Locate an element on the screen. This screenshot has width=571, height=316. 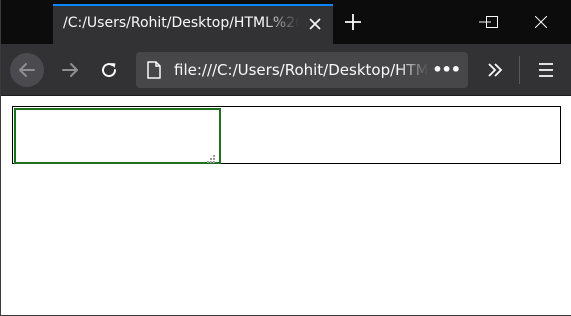
window-close-button is located at coordinates (541, 22).